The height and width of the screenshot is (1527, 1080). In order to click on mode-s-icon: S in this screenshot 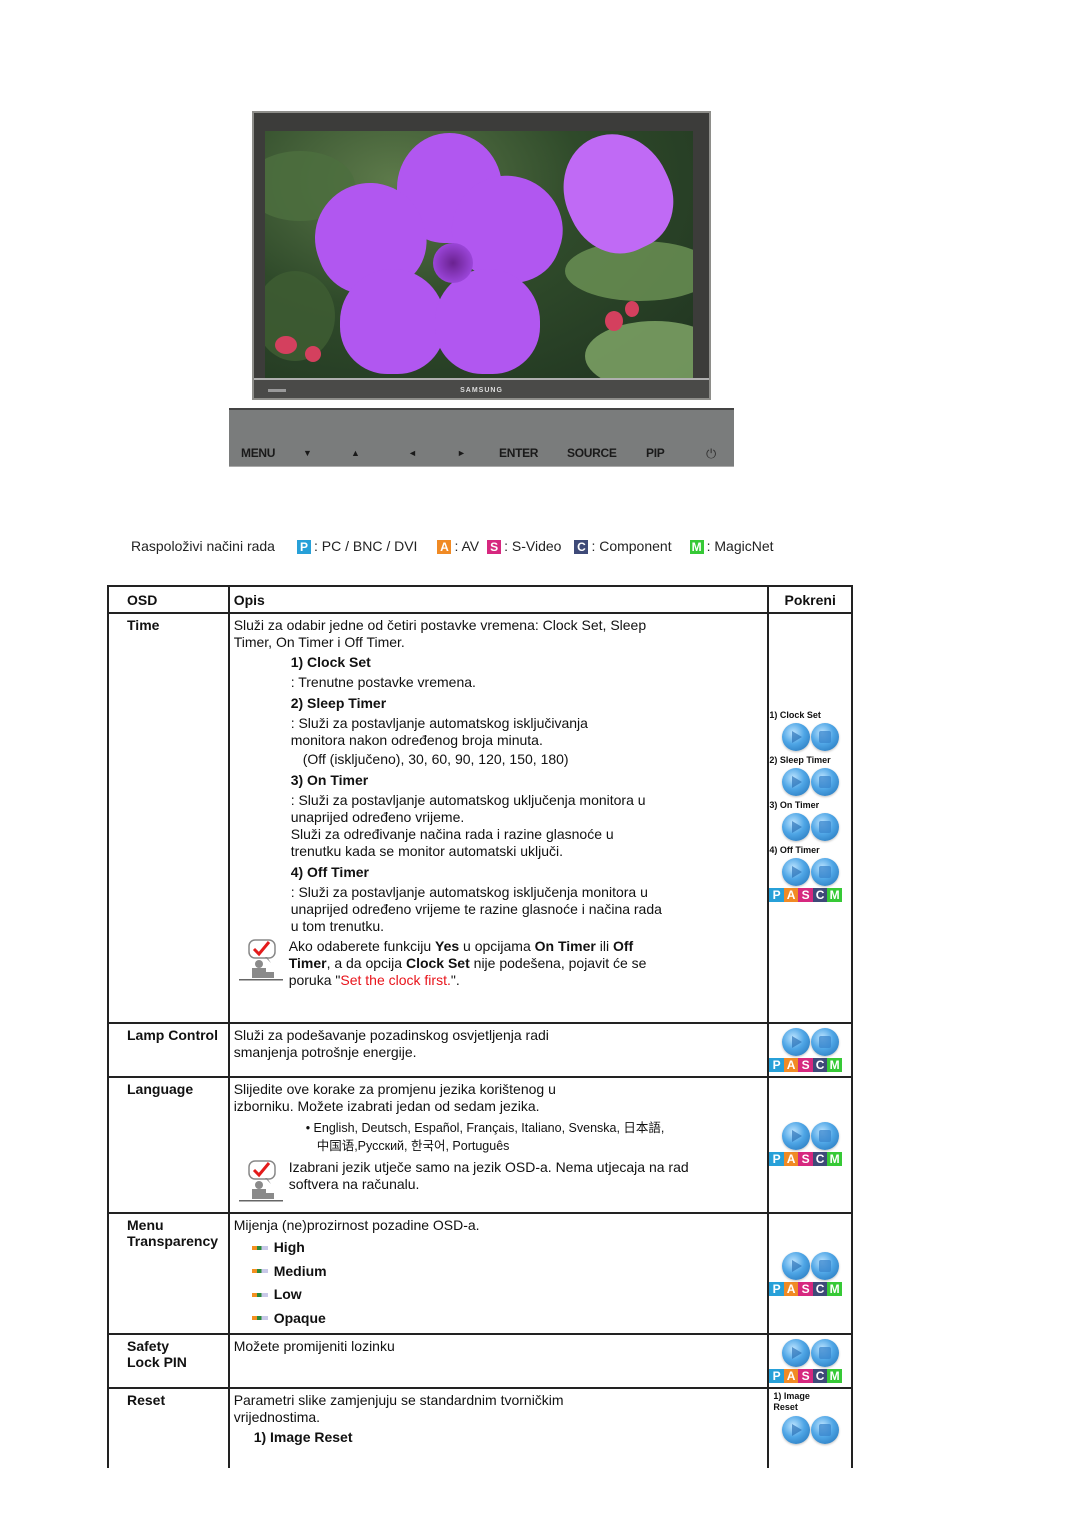, I will do `click(494, 547)`.